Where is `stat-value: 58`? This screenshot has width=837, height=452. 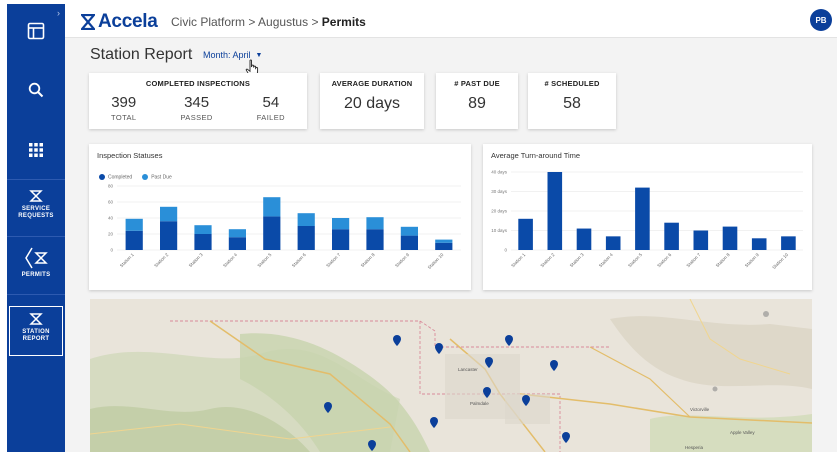 stat-value: 58 is located at coordinates (572, 103).